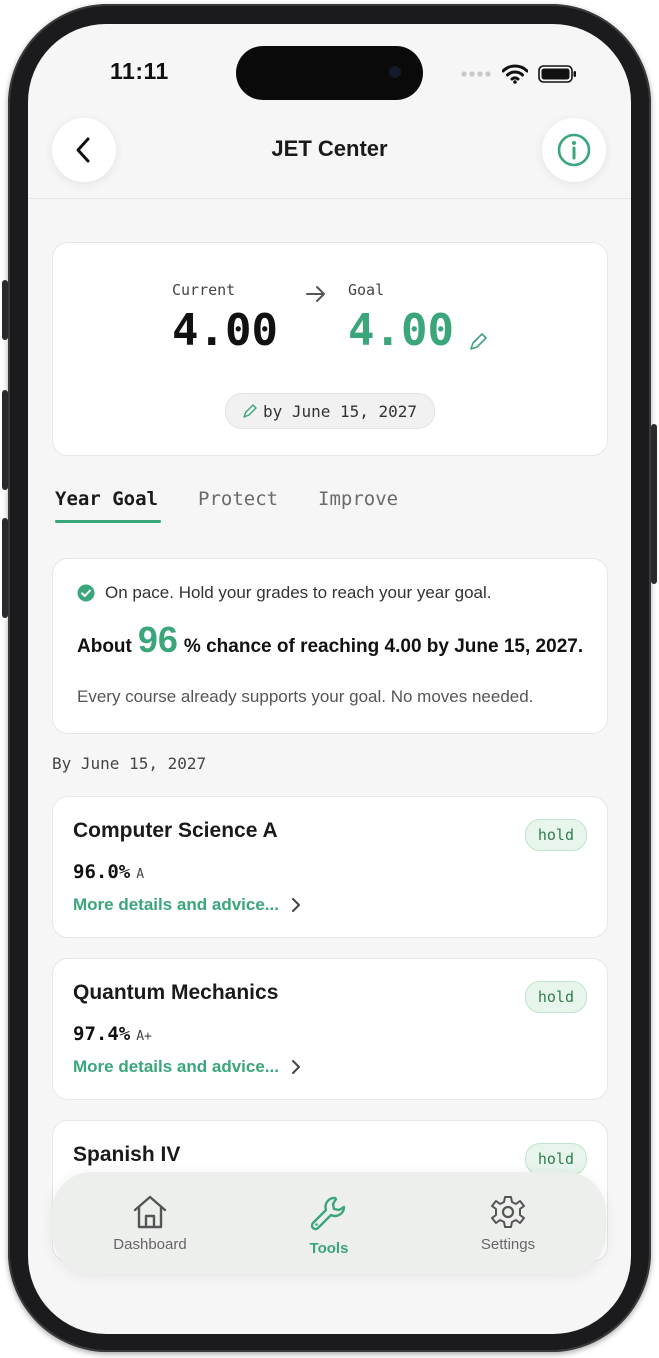 The height and width of the screenshot is (1358, 659). Describe the element at coordinates (395, 72) in the screenshot. I see `camera-dot` at that location.